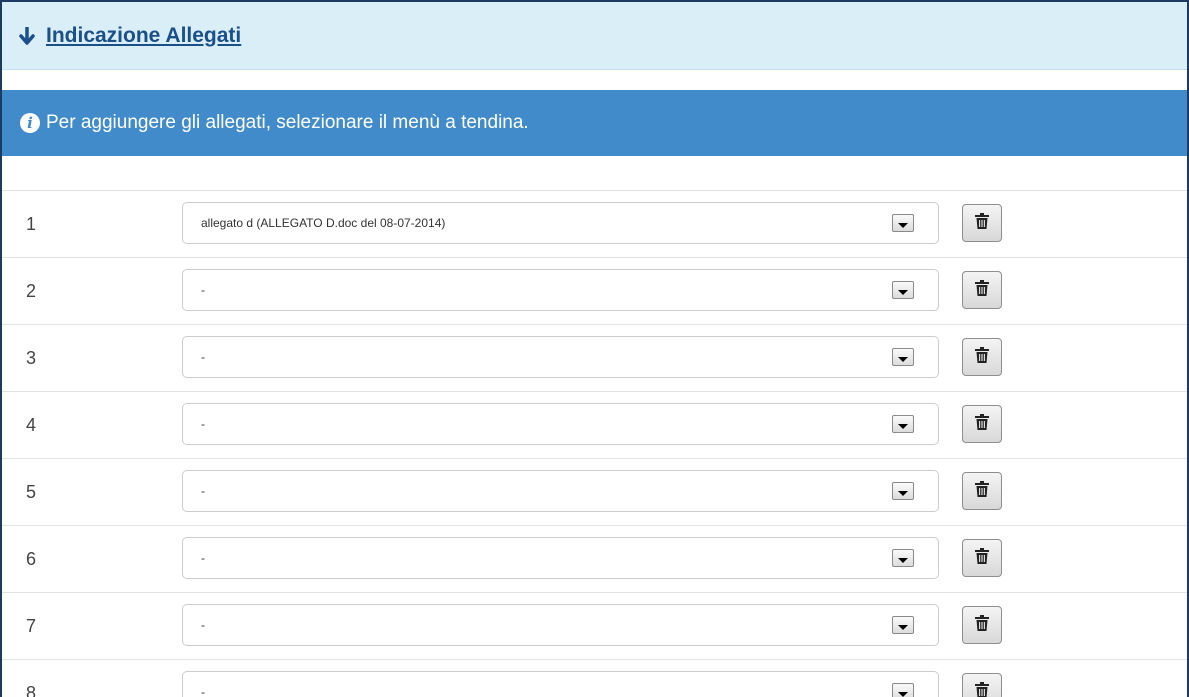 The image size is (1189, 697). Describe the element at coordinates (31, 357) in the screenshot. I see `row-number: 3` at that location.